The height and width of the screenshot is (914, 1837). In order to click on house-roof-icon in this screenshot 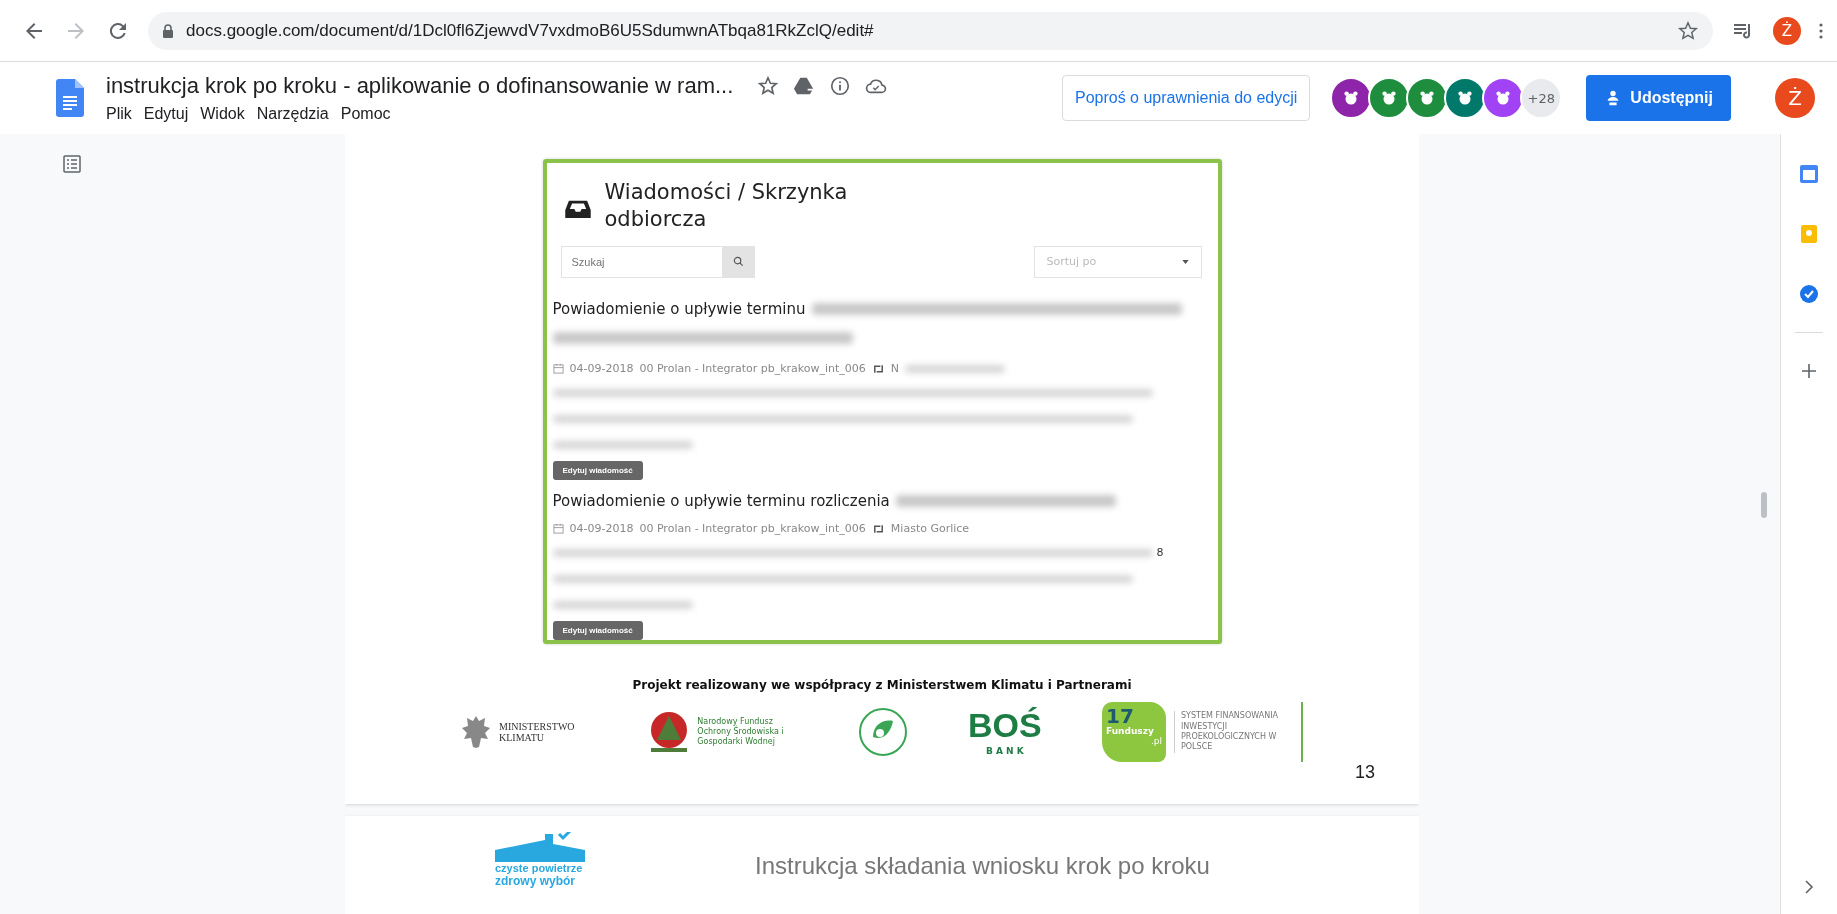, I will do `click(540, 847)`.